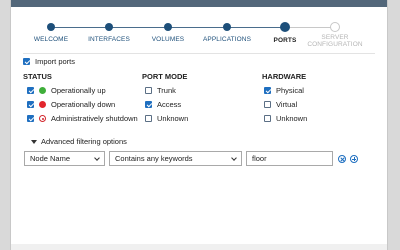 The width and height of the screenshot is (400, 250). I want to click on virtual-label: Virtual, so click(287, 104).